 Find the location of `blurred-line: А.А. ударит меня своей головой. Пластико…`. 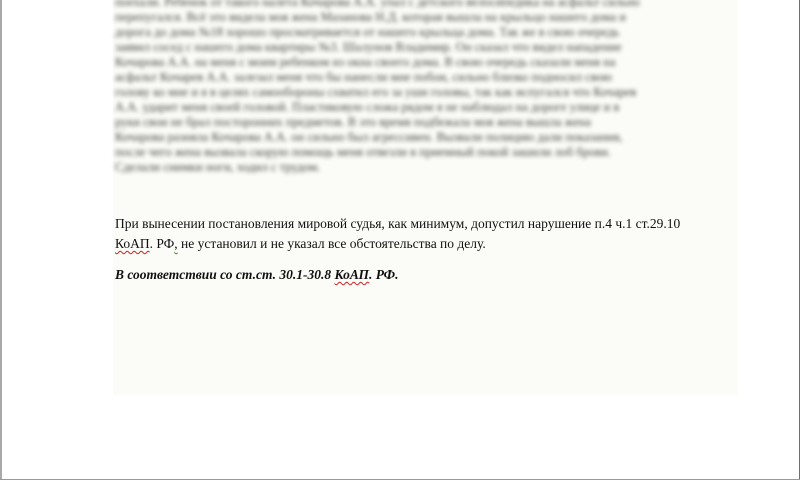

blurred-line: А.А. ударит меня своей головой. Пластико… is located at coordinates (367, 107).